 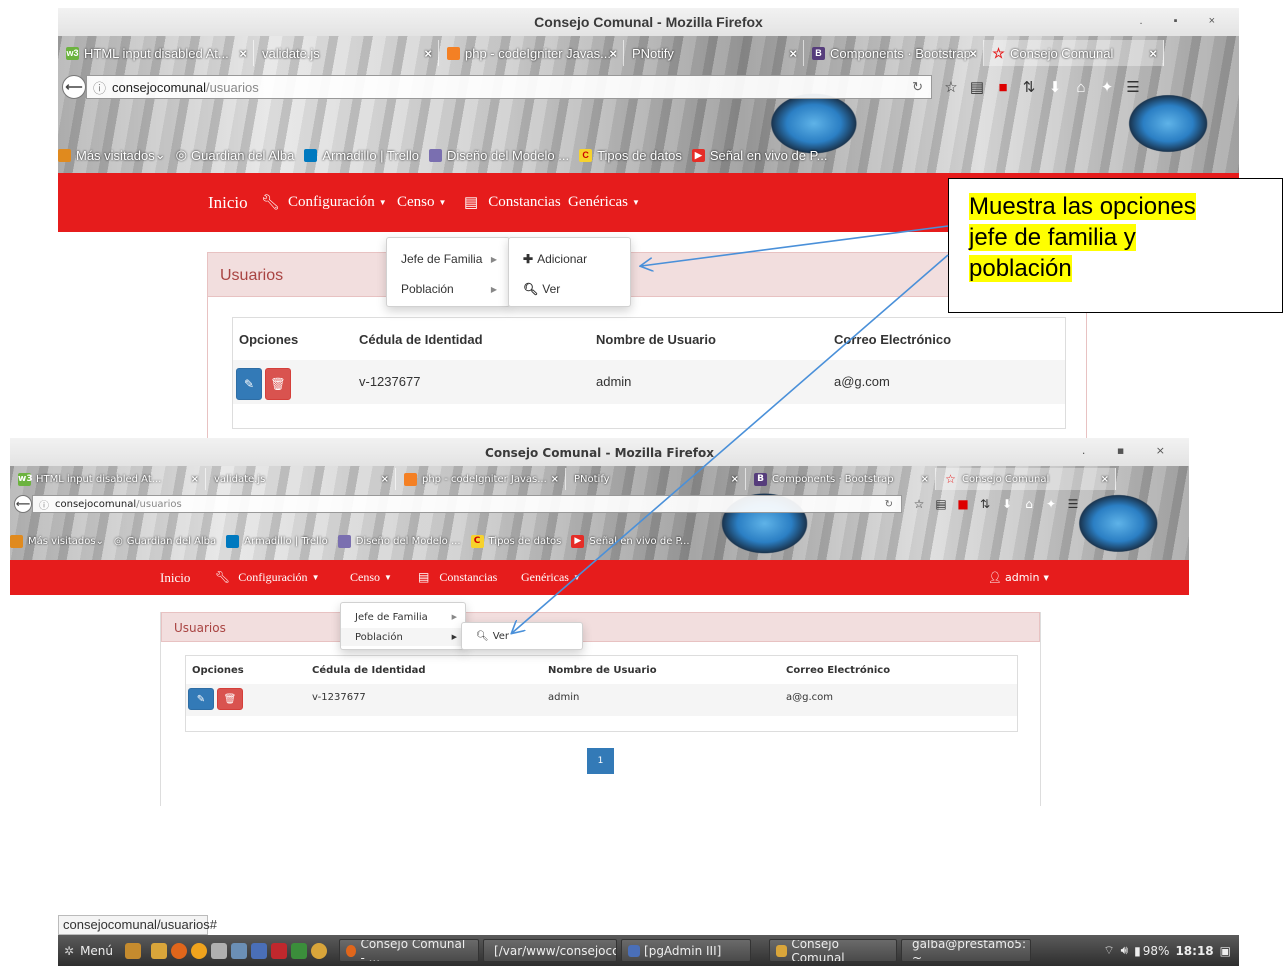 I want to click on chrome-icon, so click(x=319, y=950).